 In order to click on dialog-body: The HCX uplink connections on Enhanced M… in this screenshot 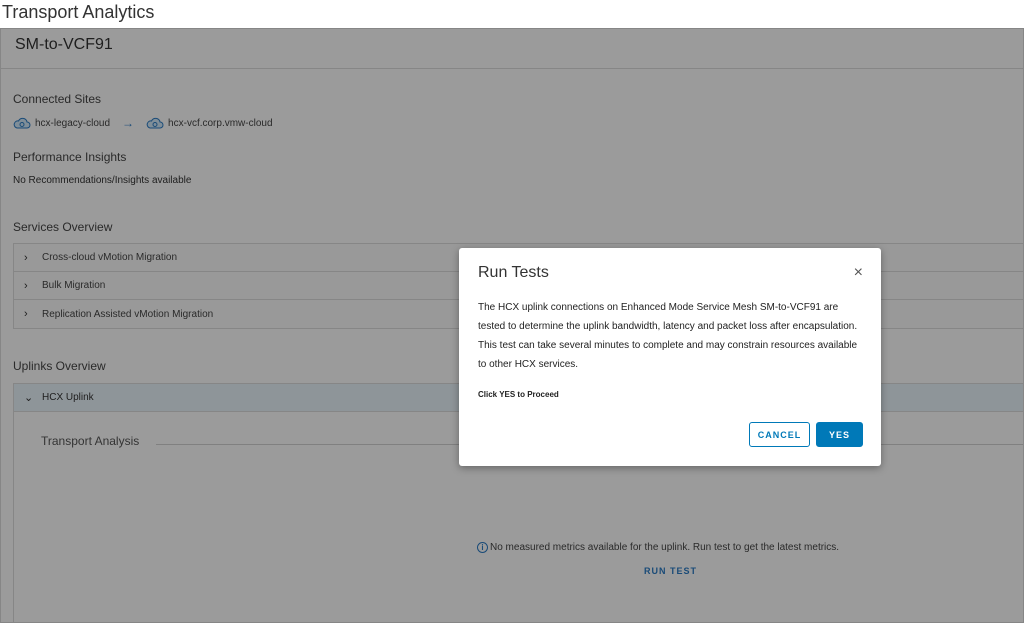, I will do `click(668, 336)`.